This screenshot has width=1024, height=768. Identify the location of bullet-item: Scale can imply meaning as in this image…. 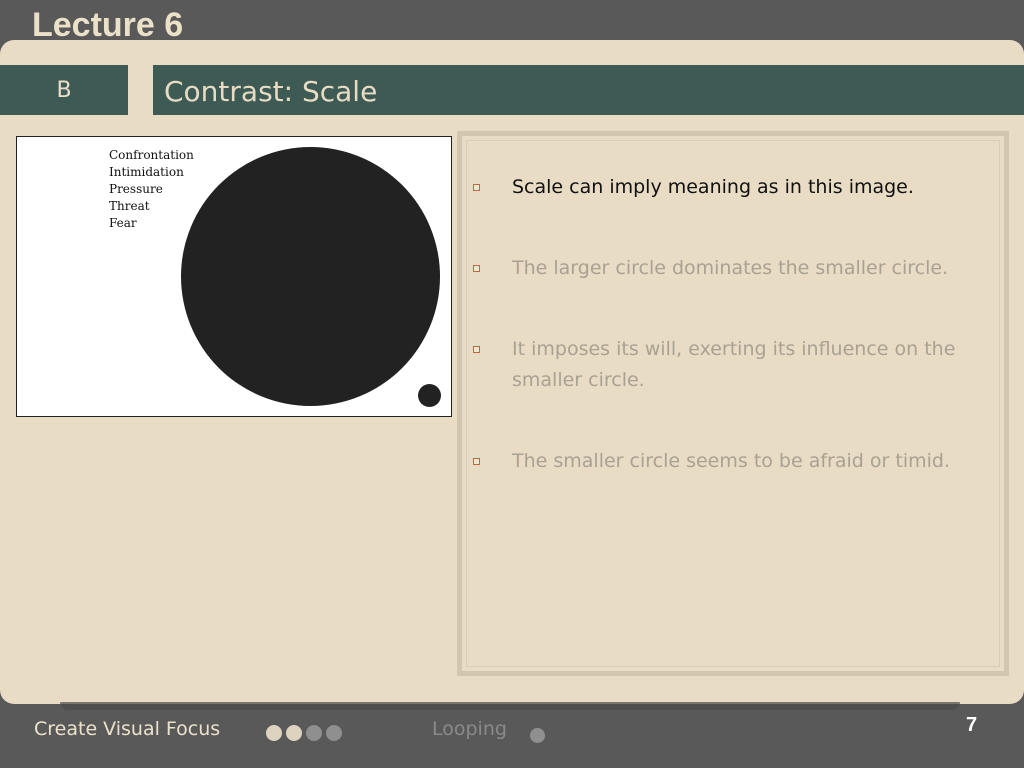
(723, 187).